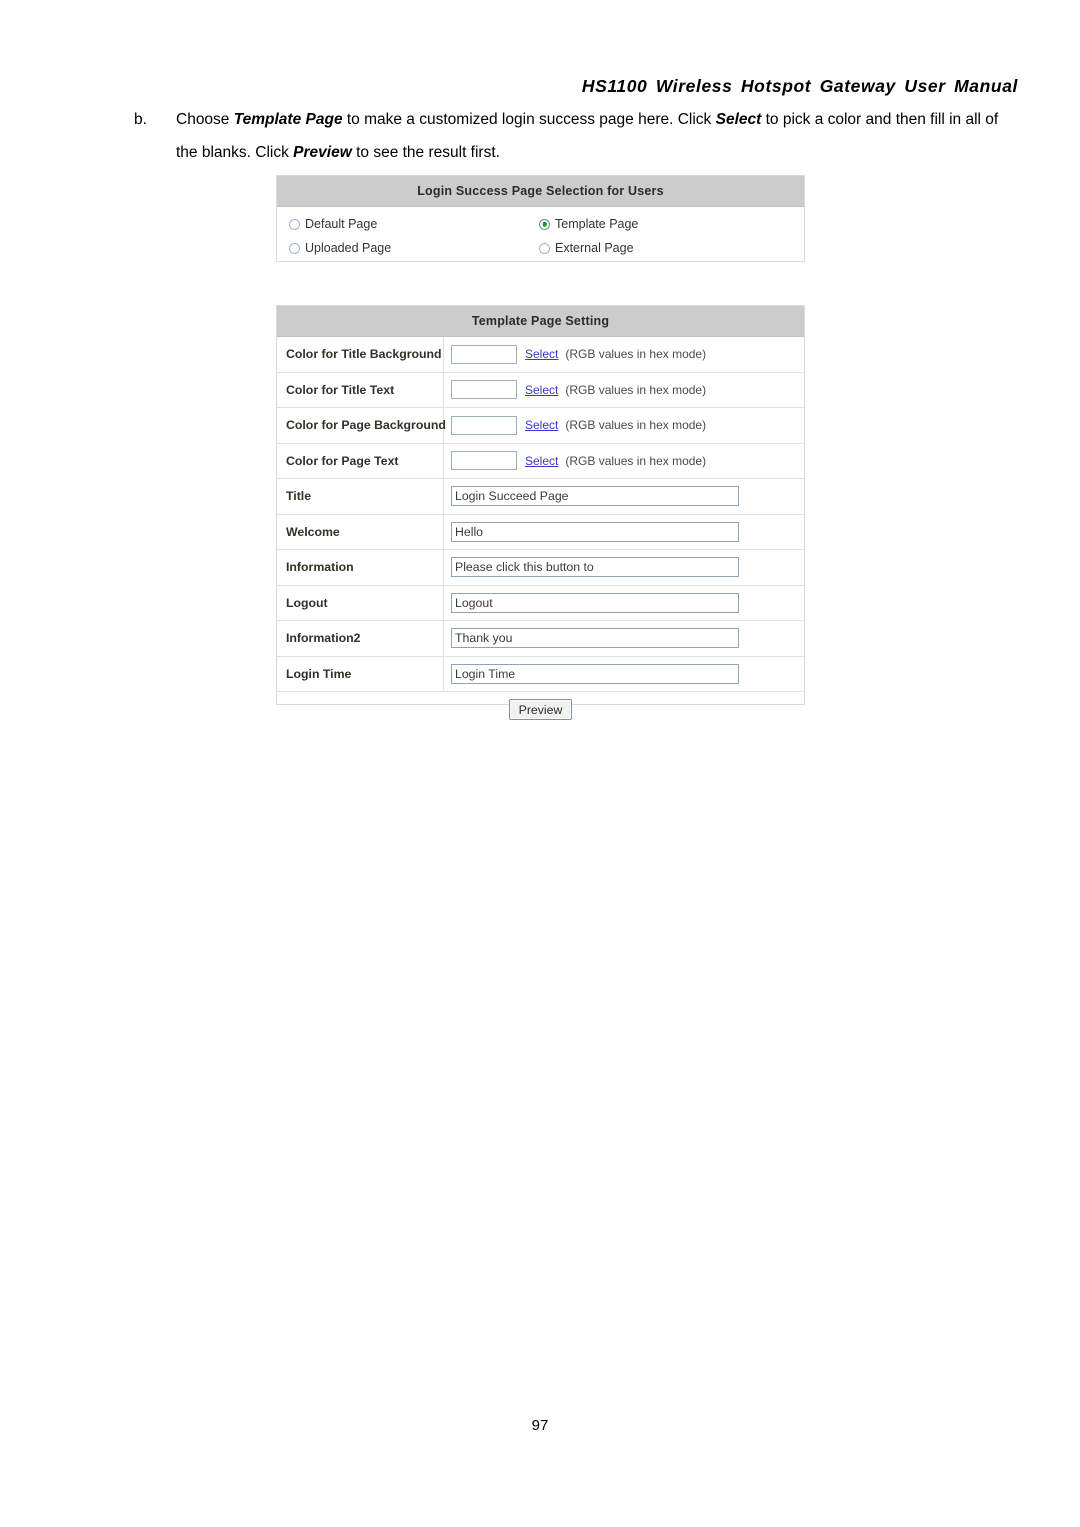 The image size is (1080, 1527). What do you see at coordinates (341, 224) in the screenshot?
I see `radio-label-default-page: Default Page` at bounding box center [341, 224].